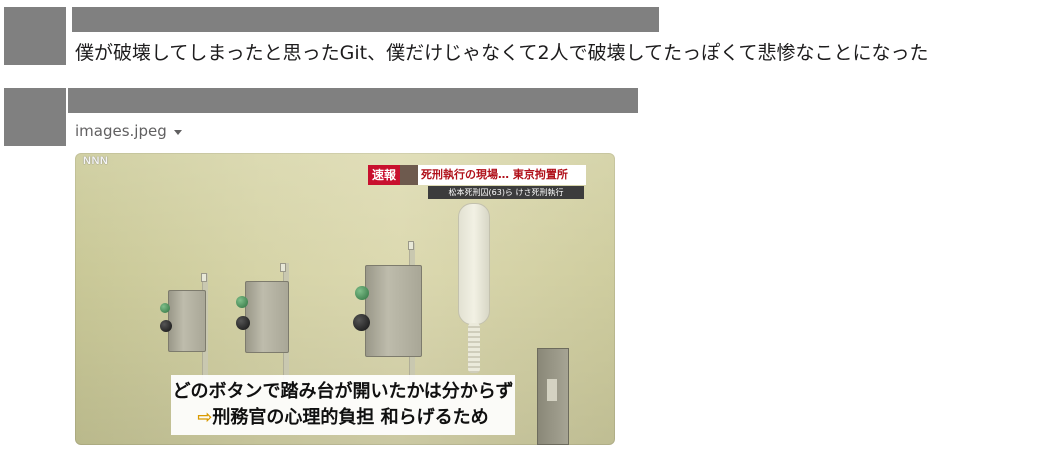  I want to click on ticker-top: 速報 死刑執行の現場… 東京拘置所, so click(477, 175).